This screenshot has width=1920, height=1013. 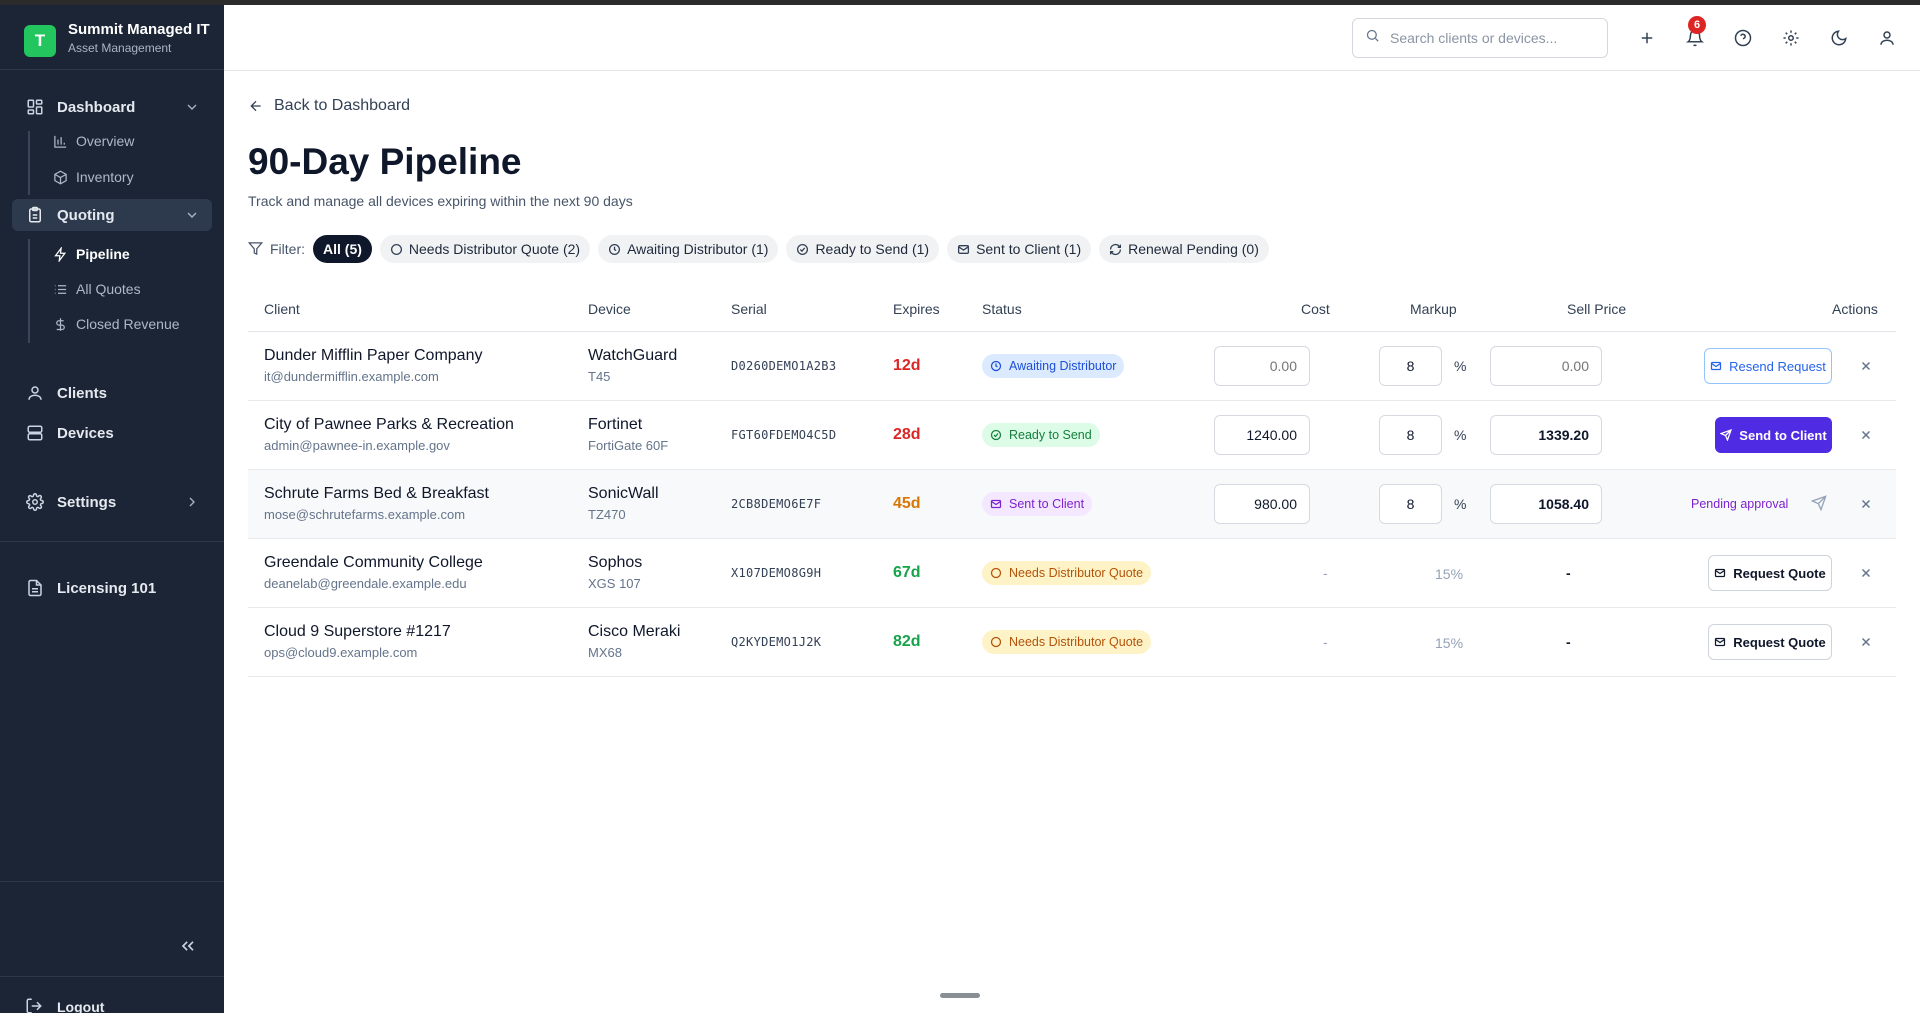 I want to click on filter-chip-awaiting-distributor: Awaiting Distributor (1), so click(x=688, y=249).